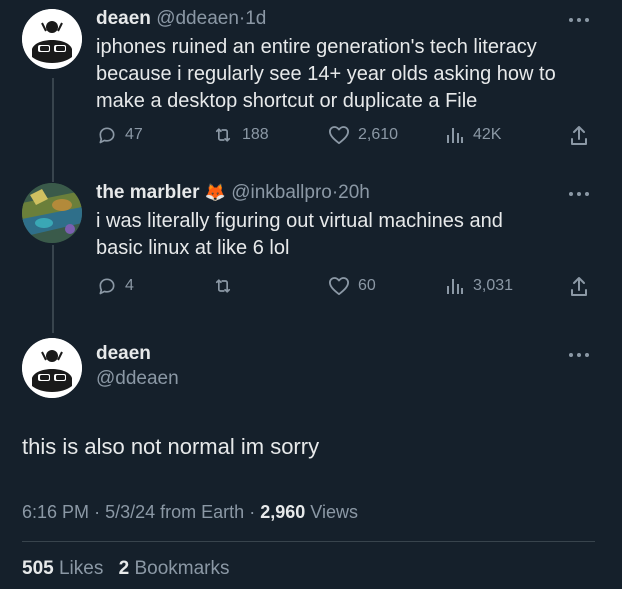 This screenshot has height=589, width=622. I want to click on timestamp: 20h, so click(354, 192).